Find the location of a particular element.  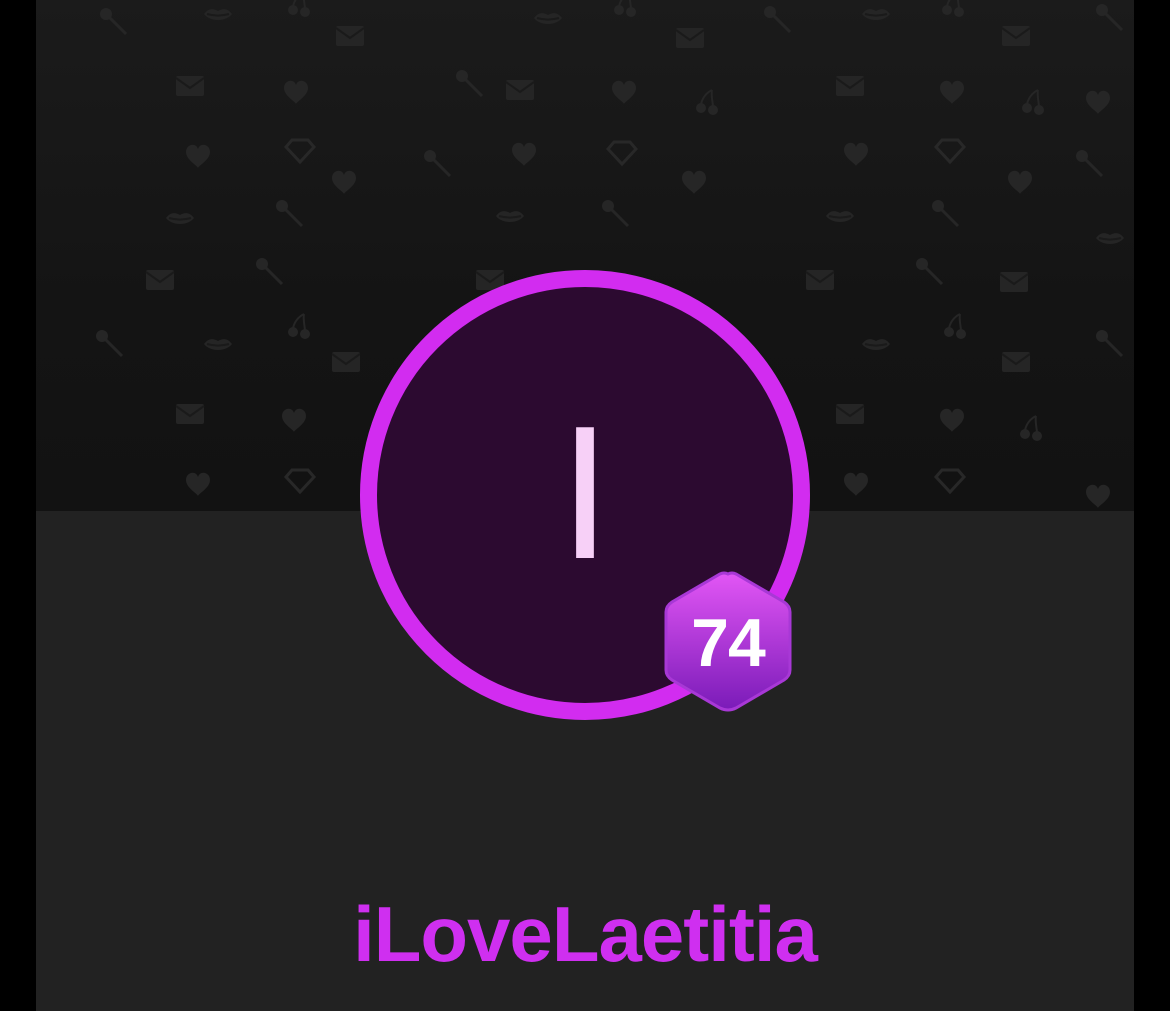

level-number: 74 is located at coordinates (728, 643).